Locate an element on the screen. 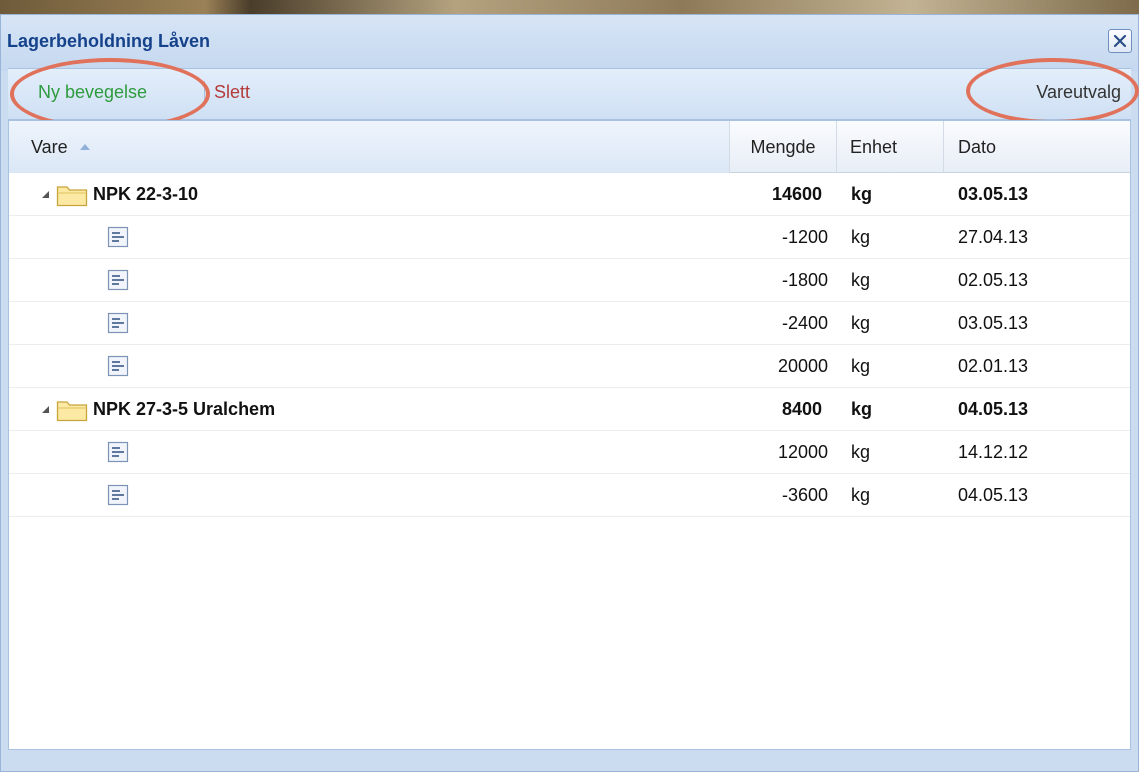 Image resolution: width=1139 pixels, height=772 pixels. table-row: -1200 kg 27.04.13 is located at coordinates (569, 237).